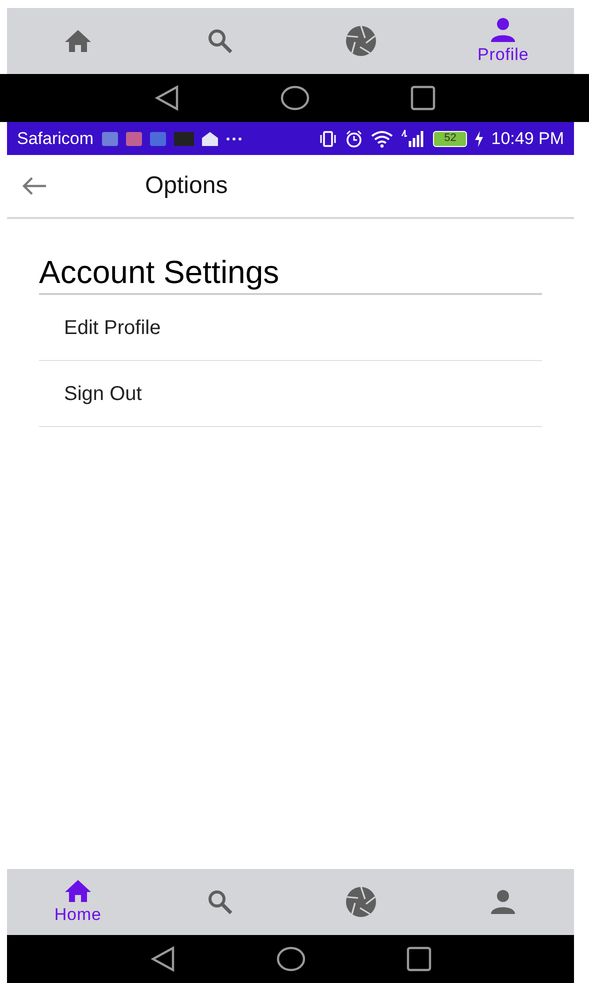 The height and width of the screenshot is (983, 589). I want to click on section-heading: Account Settings, so click(290, 274).